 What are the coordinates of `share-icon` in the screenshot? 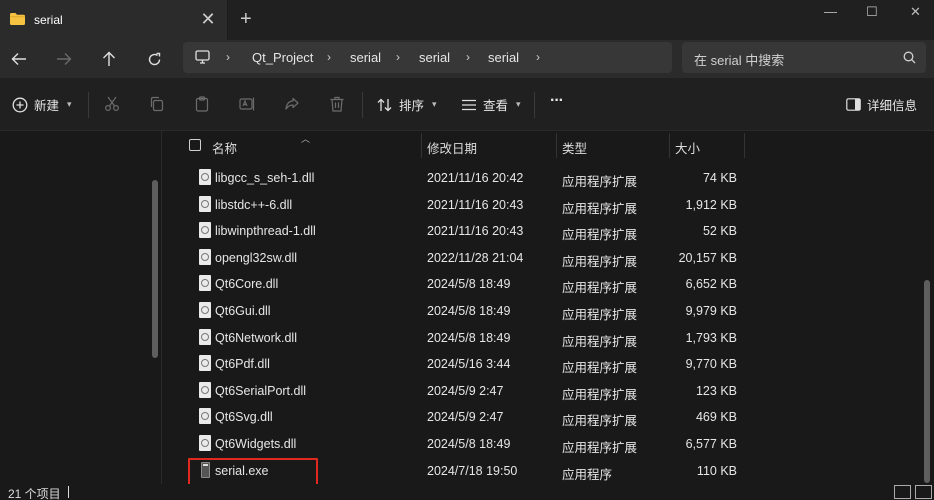 It's located at (292, 104).